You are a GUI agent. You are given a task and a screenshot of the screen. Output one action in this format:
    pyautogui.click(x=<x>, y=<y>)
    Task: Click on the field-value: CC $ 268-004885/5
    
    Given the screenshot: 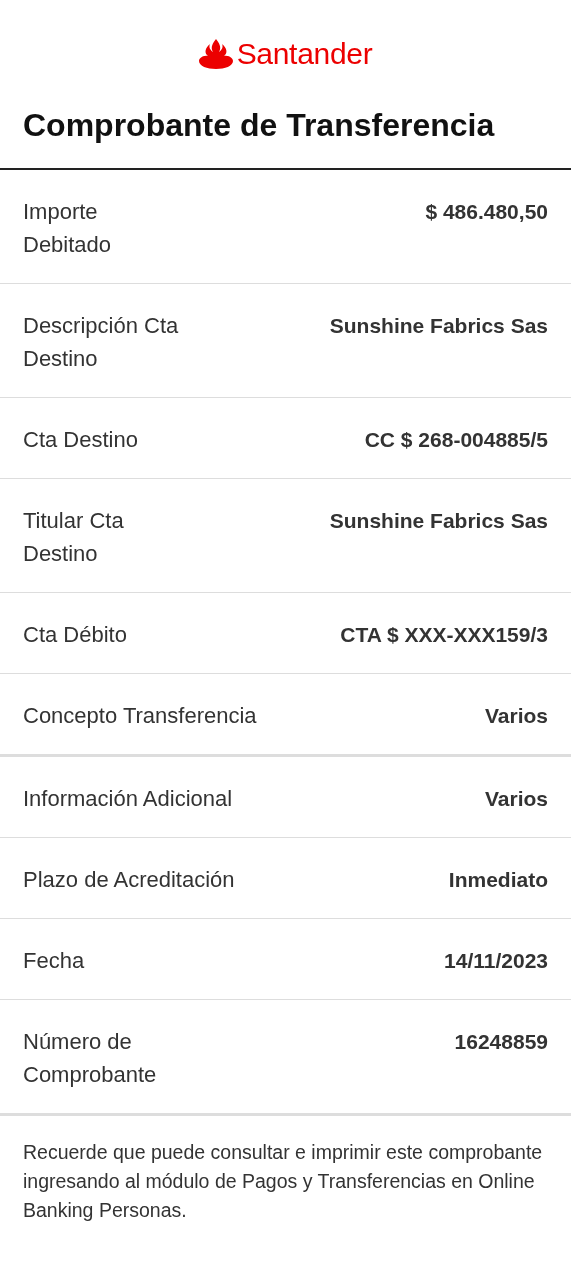 What is the action you would take?
    pyautogui.click(x=456, y=440)
    